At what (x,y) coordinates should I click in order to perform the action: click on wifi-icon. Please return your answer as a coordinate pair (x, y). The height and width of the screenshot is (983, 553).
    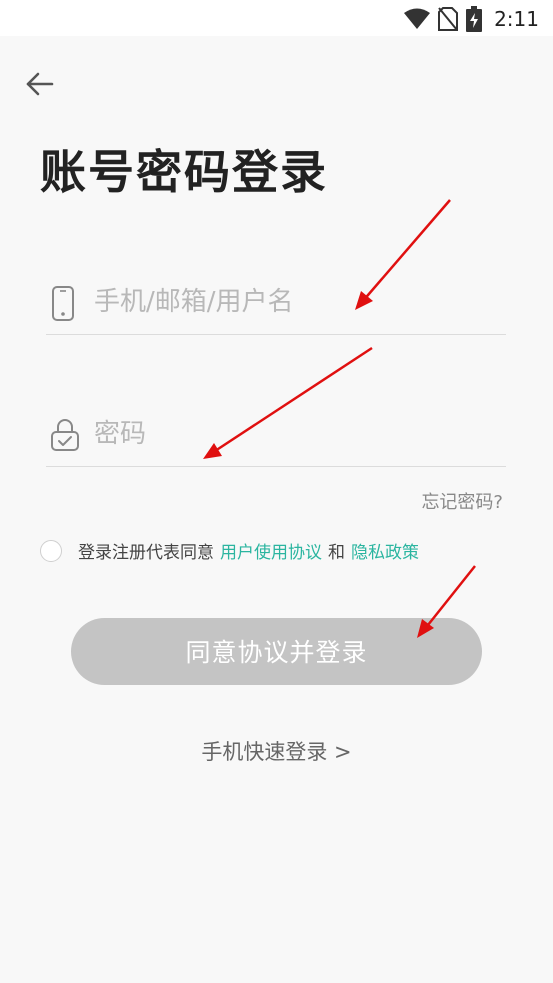
    Looking at the image, I should click on (417, 18).